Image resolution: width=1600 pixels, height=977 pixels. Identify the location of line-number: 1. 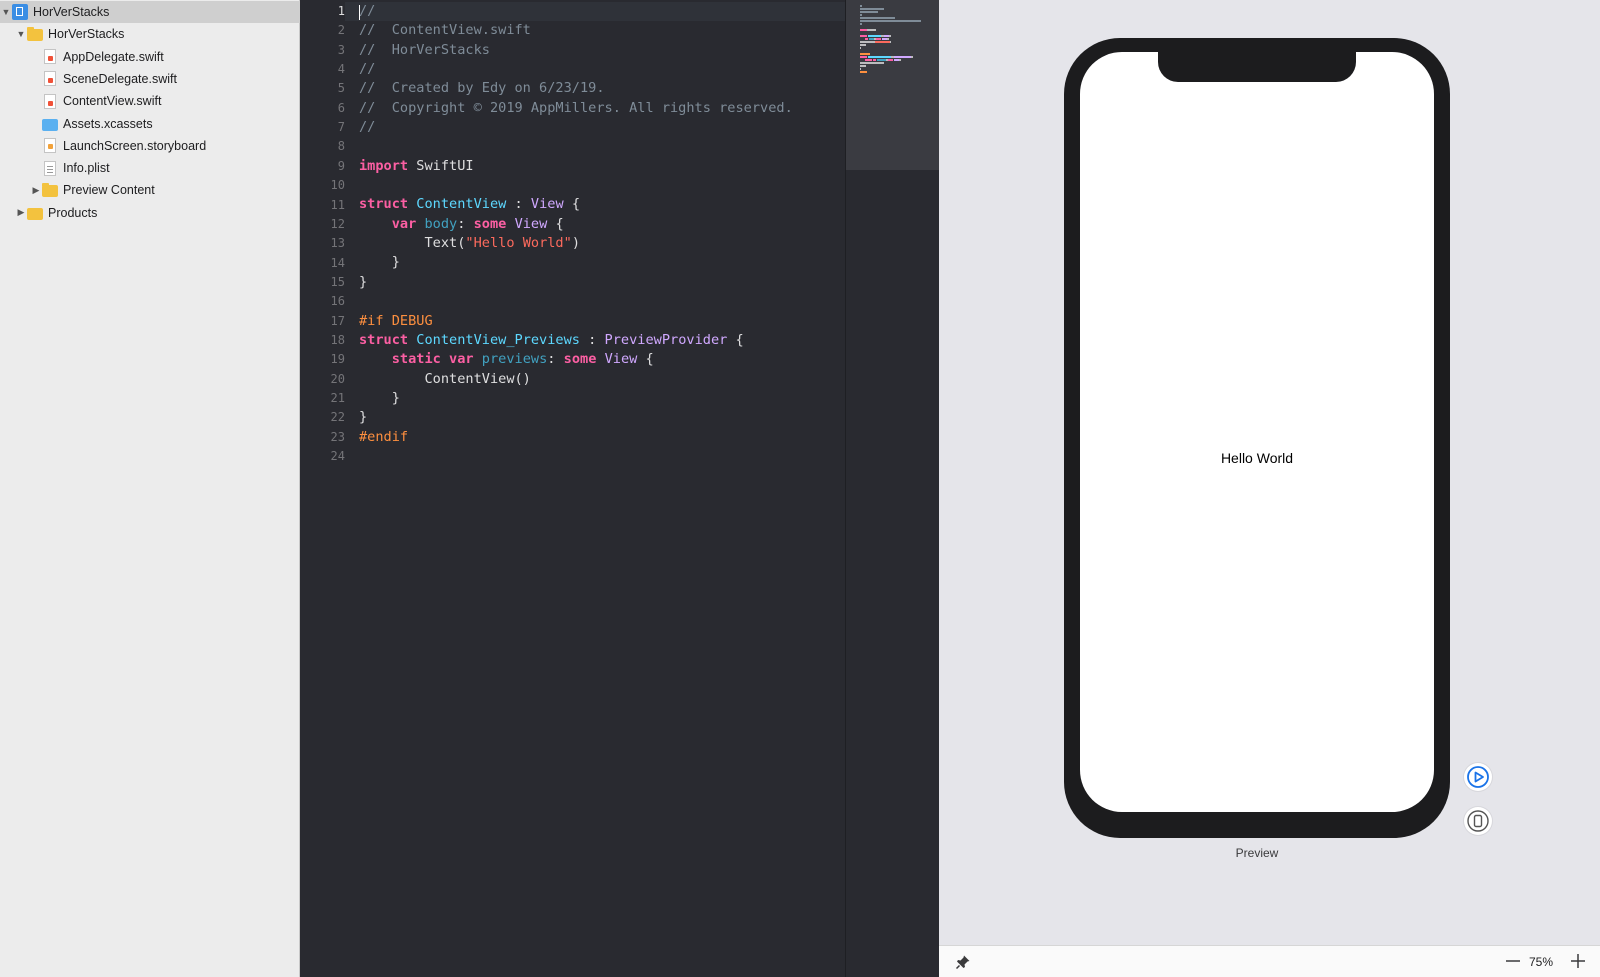
(341, 11).